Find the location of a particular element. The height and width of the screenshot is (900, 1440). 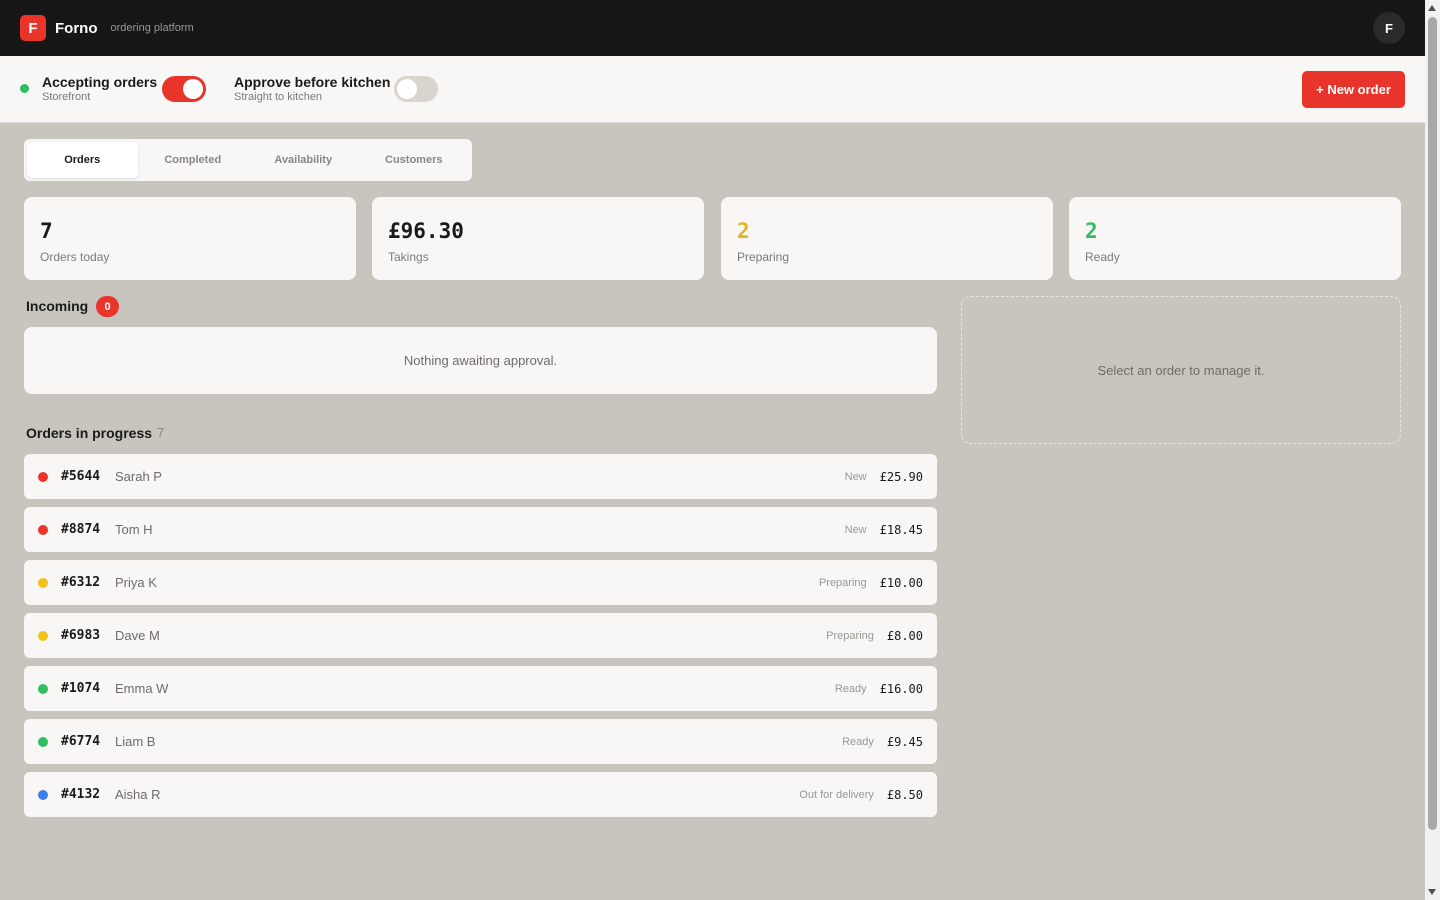

orders-in-progress-count: 7 is located at coordinates (161, 432).